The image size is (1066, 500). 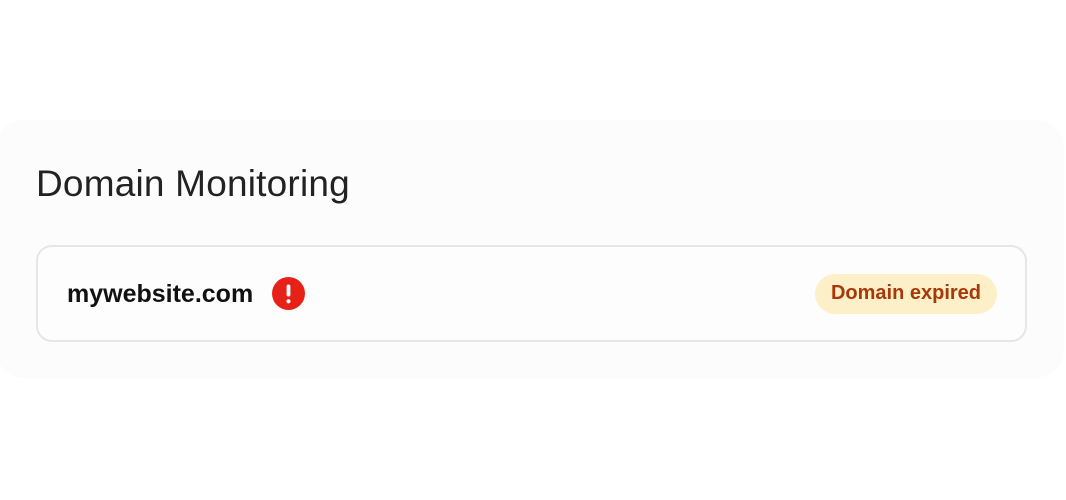 What do you see at coordinates (160, 293) in the screenshot?
I see `domain-name: mywebsite.com` at bounding box center [160, 293].